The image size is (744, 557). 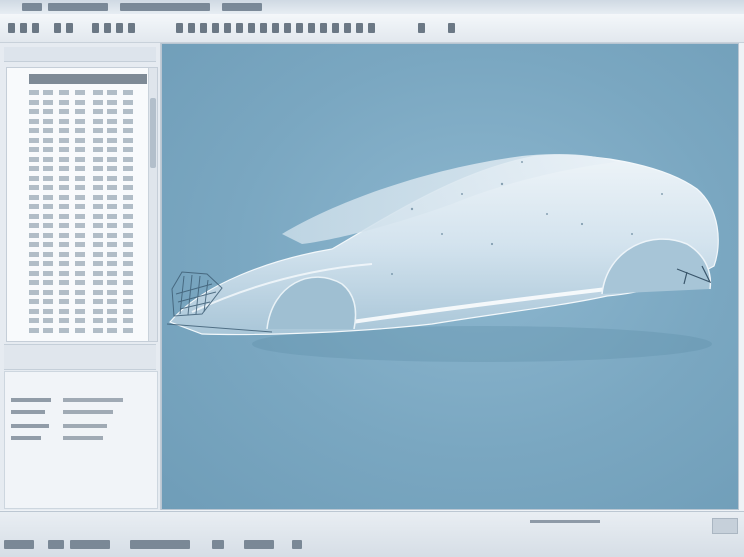 I want to click on mesh-icon, so click(x=179, y=28).